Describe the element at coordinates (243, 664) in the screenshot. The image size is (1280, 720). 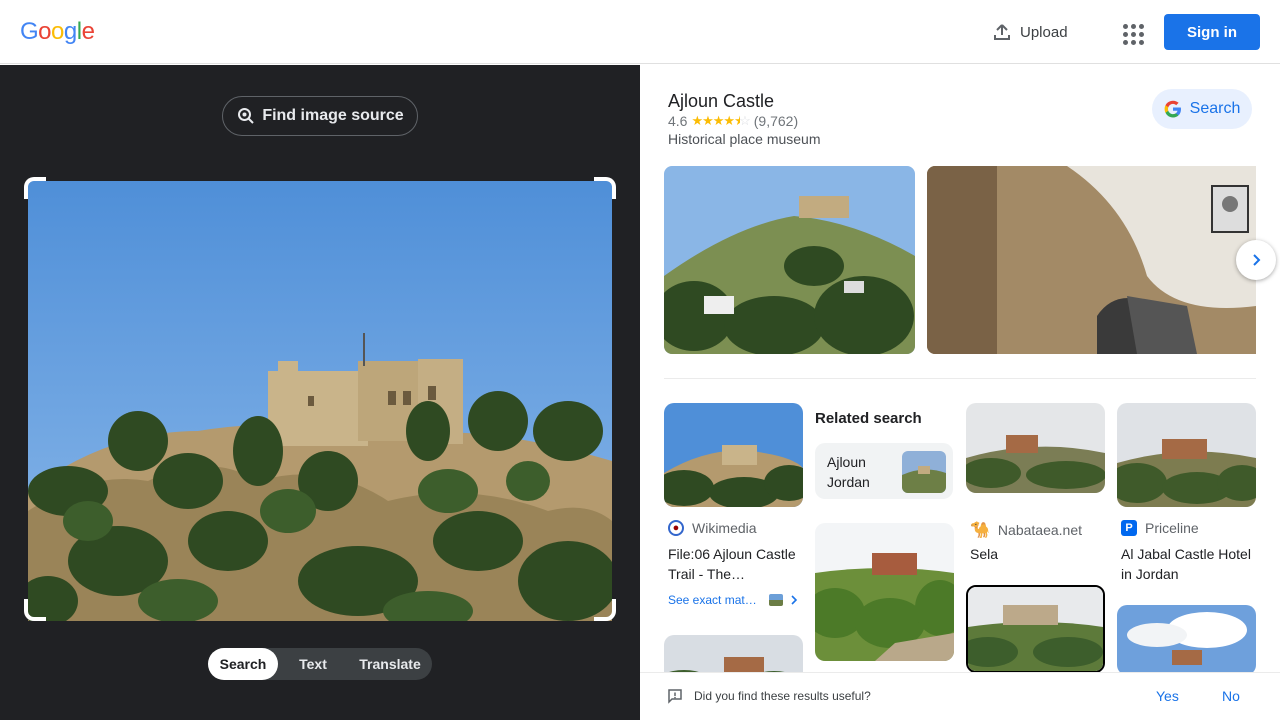
I see `mode-tab-search: Search` at that location.